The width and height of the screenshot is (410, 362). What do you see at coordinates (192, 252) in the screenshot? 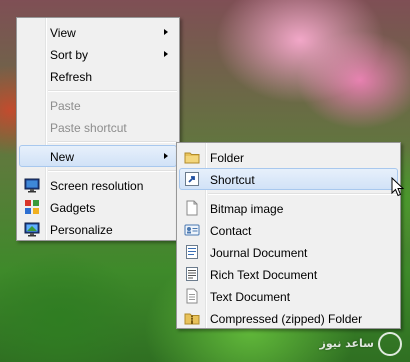
I see `journal-document-icon` at bounding box center [192, 252].